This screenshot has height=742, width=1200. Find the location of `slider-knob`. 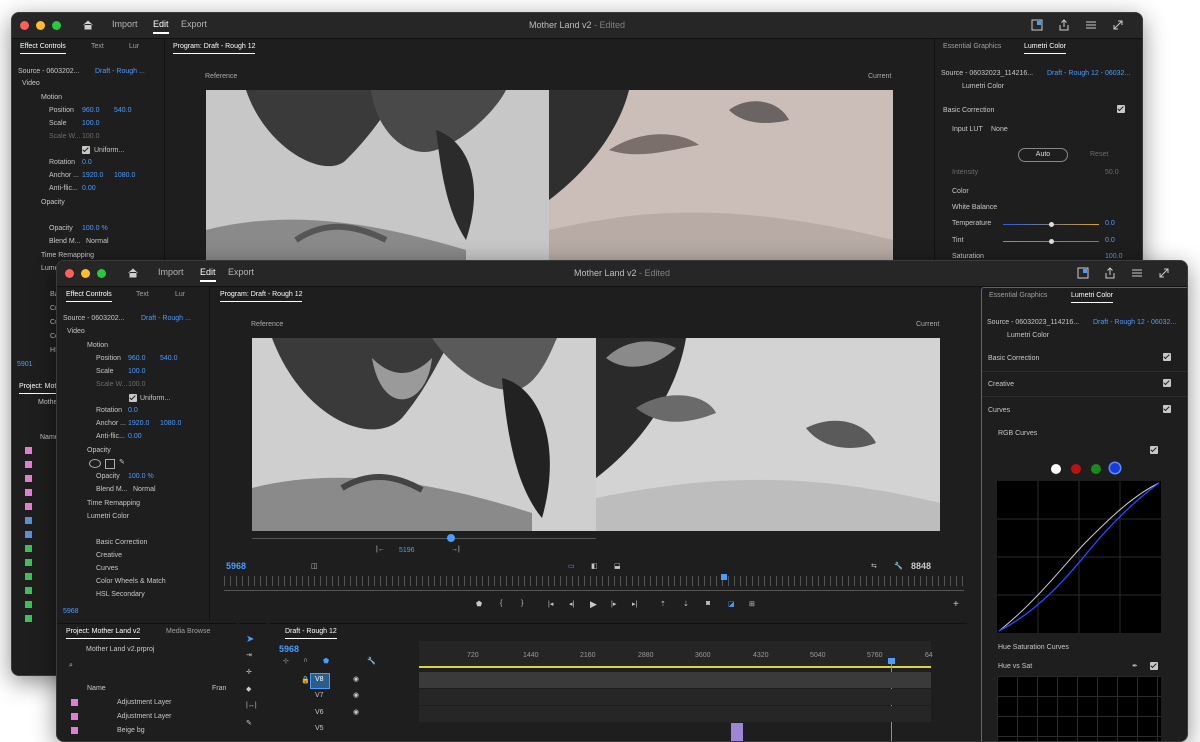

slider-knob is located at coordinates (1051, 224).